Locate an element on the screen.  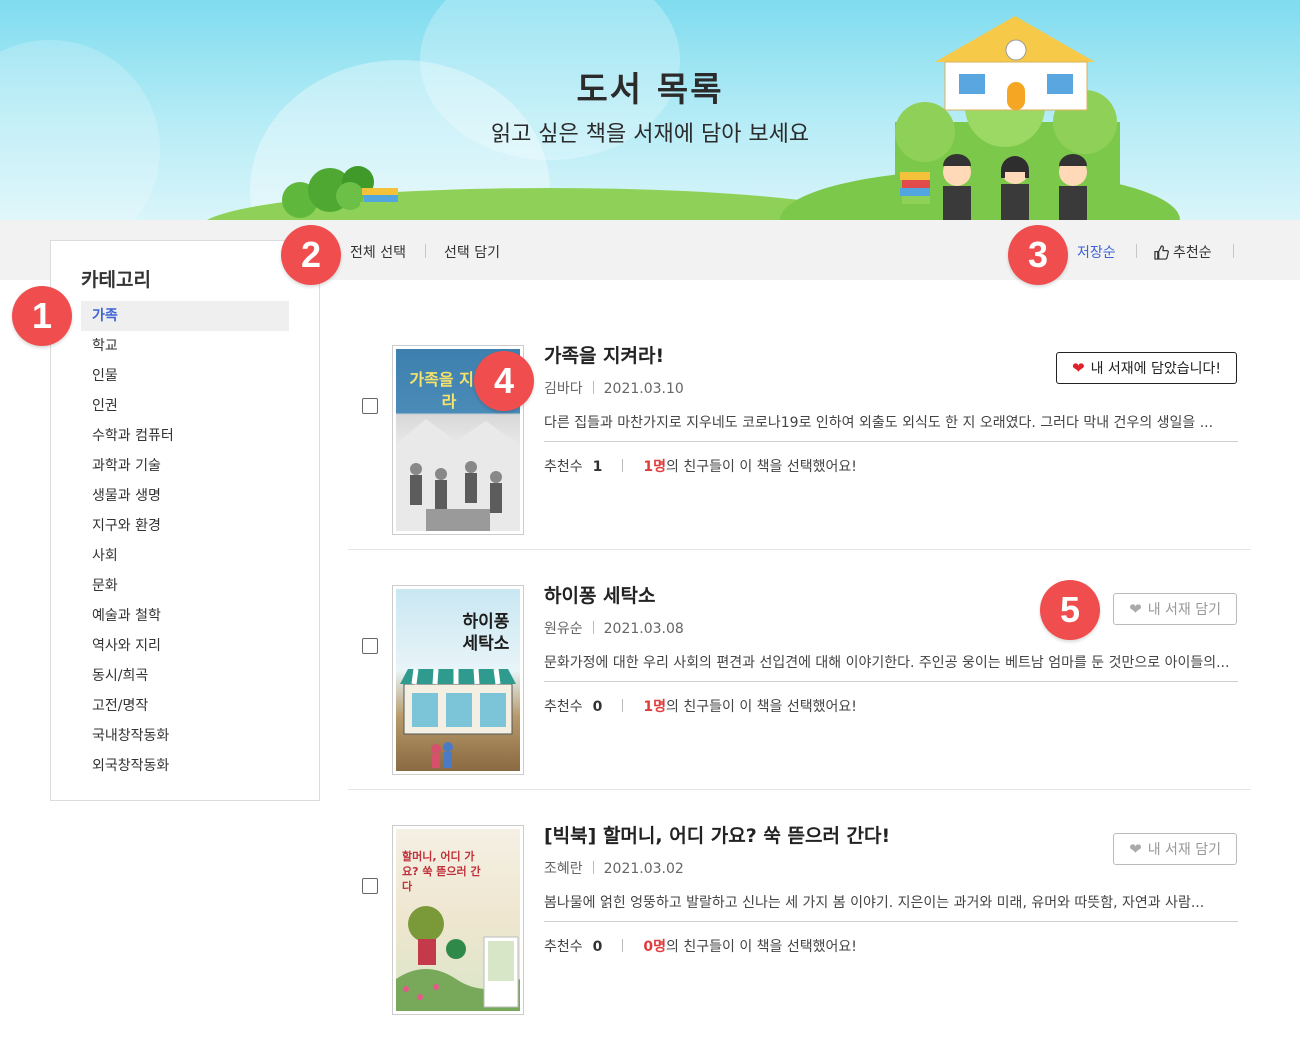
category-item: 사회 is located at coordinates (185, 556).